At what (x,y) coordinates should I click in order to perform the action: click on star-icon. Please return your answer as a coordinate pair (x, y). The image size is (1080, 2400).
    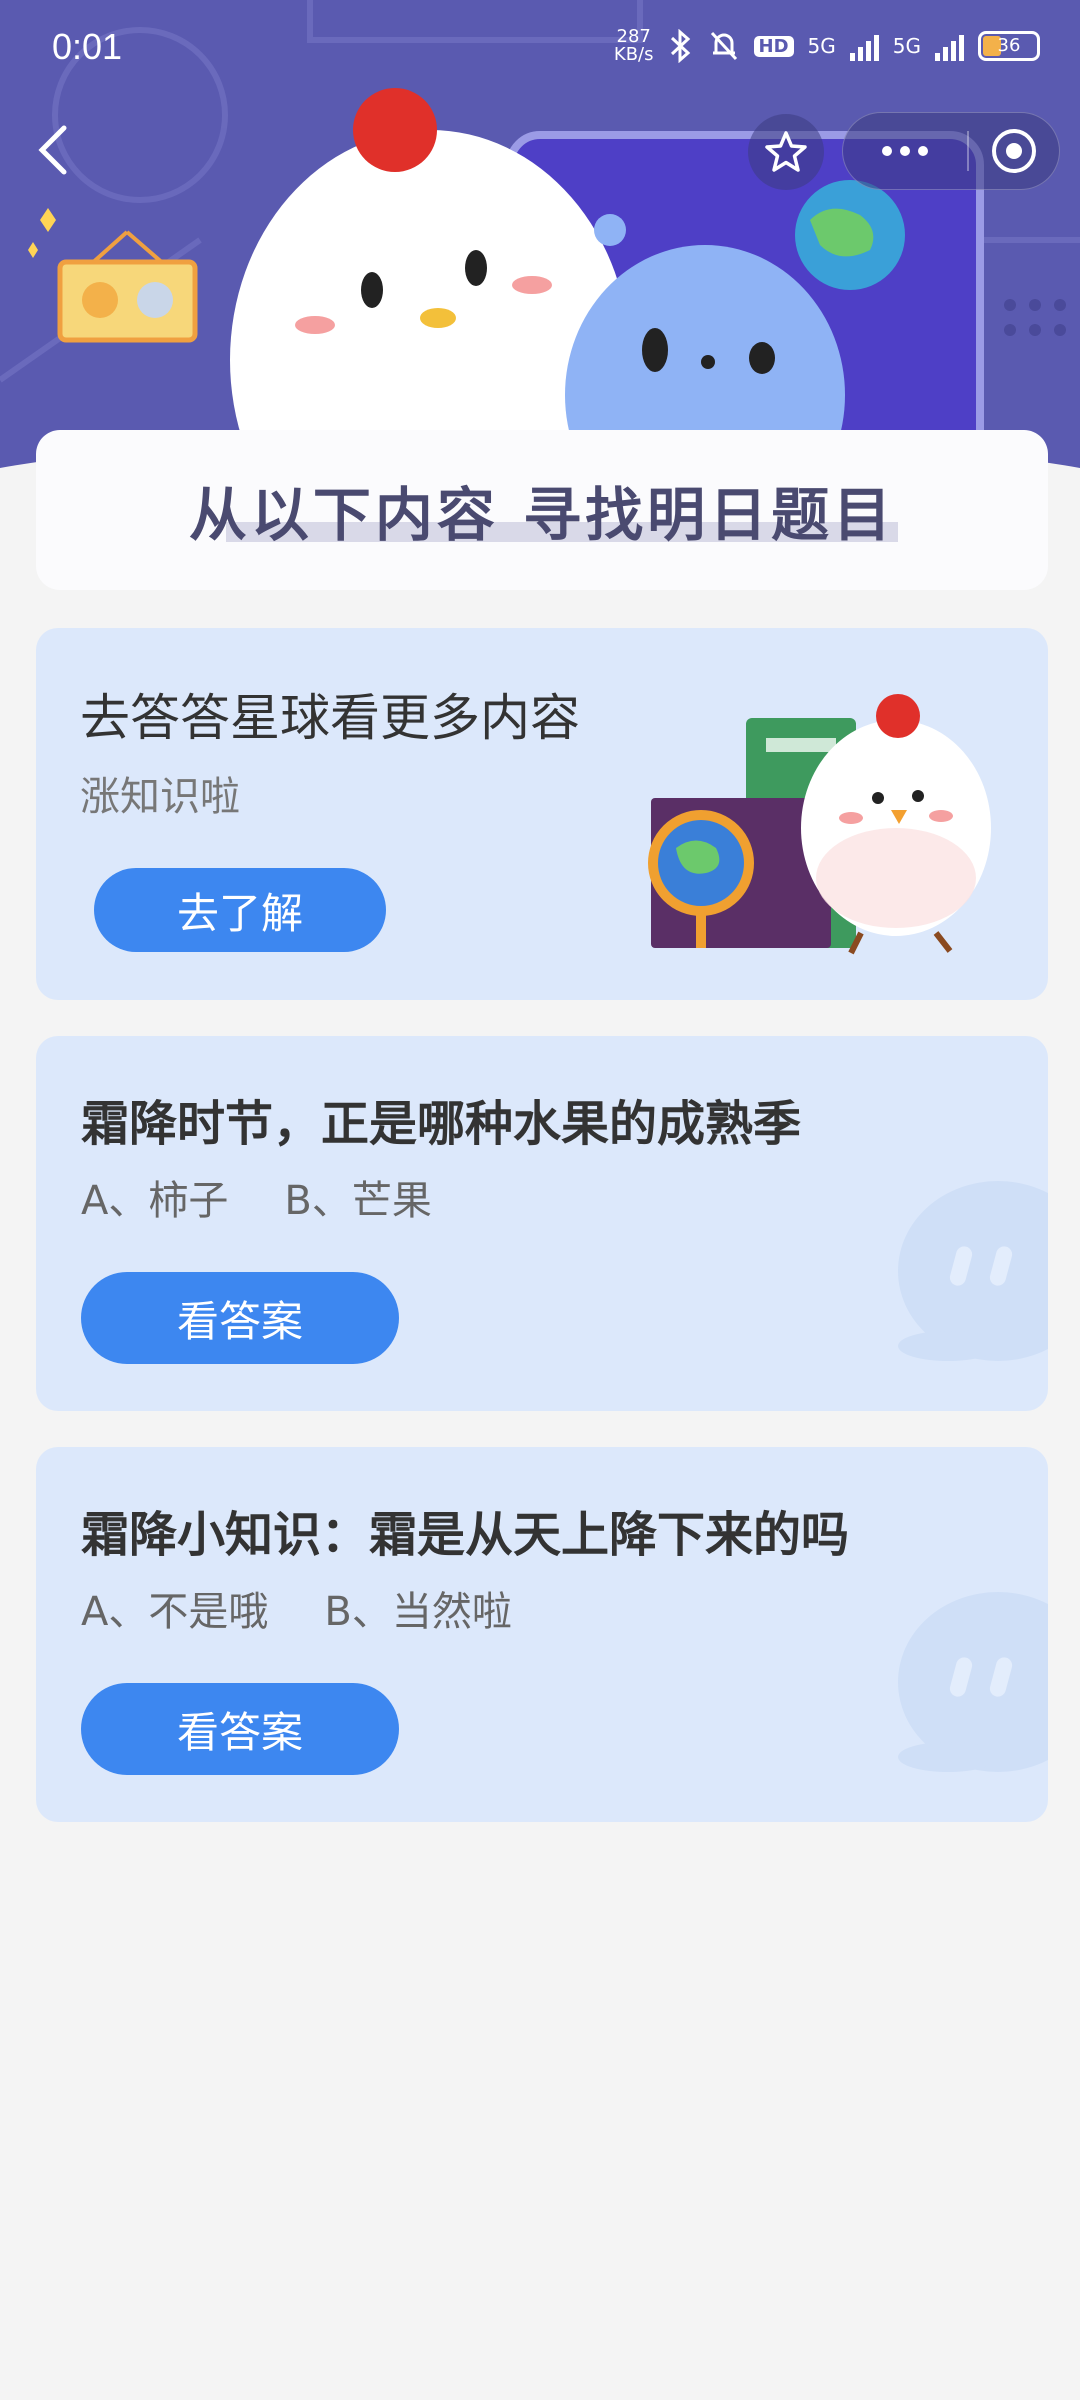
    Looking at the image, I should click on (786, 151).